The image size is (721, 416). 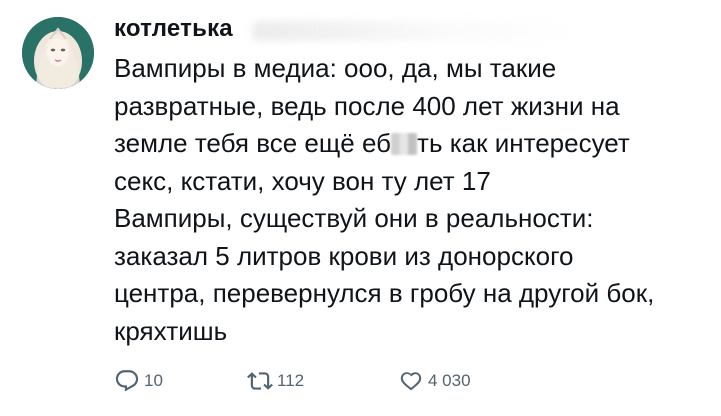 What do you see at coordinates (417, 31) in the screenshot?
I see `blurred-handle` at bounding box center [417, 31].